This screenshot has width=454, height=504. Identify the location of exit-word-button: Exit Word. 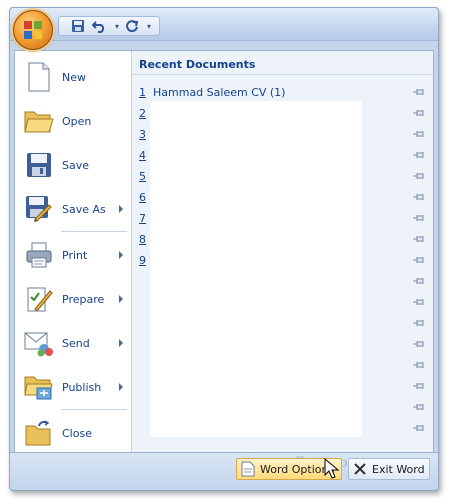
(389, 469).